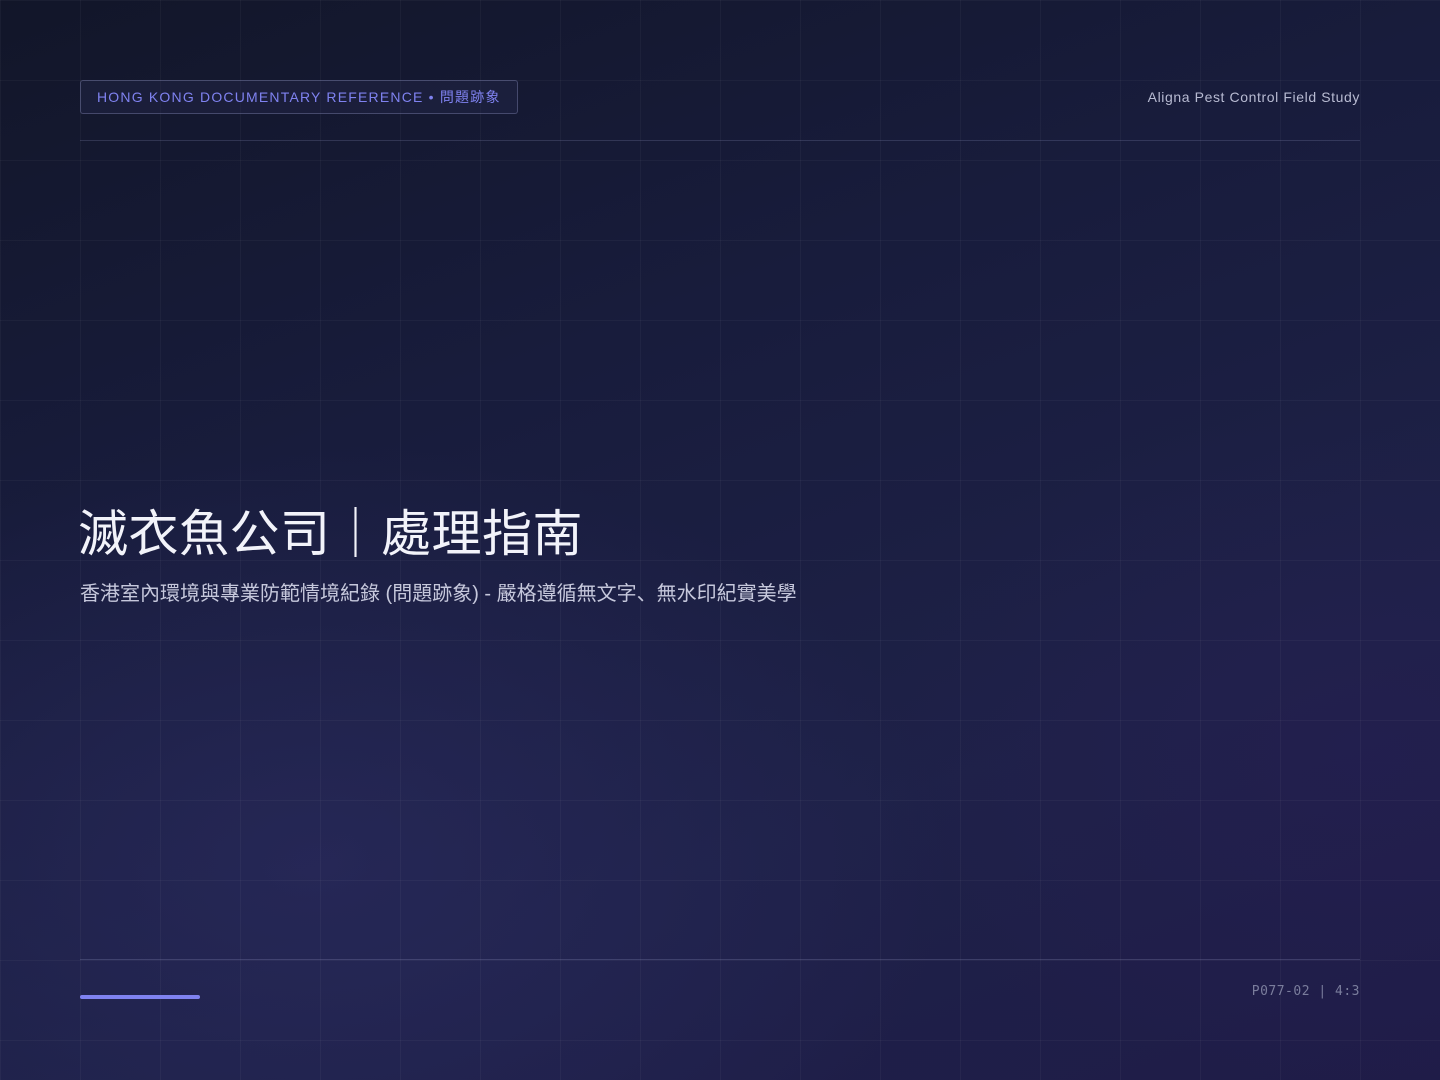 This screenshot has height=1080, width=1440. What do you see at coordinates (1253, 97) in the screenshot?
I see `study-label: Aligna Pest Control Field Study` at bounding box center [1253, 97].